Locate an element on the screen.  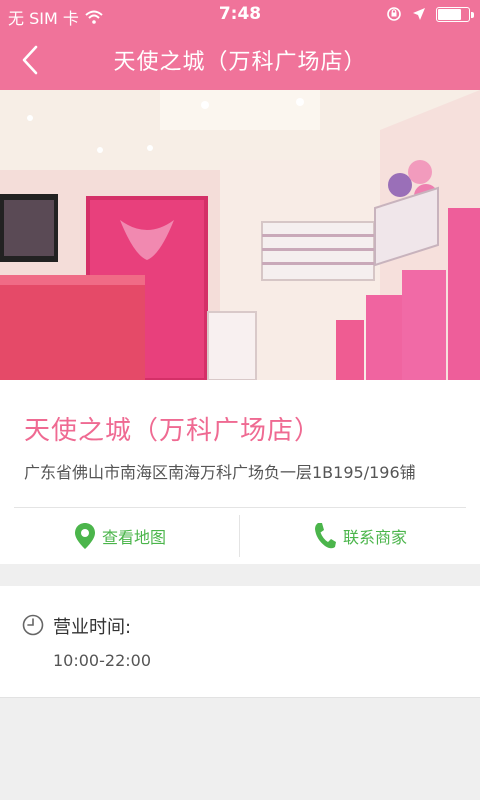
hours-label: 营业时间: is located at coordinates (92, 627).